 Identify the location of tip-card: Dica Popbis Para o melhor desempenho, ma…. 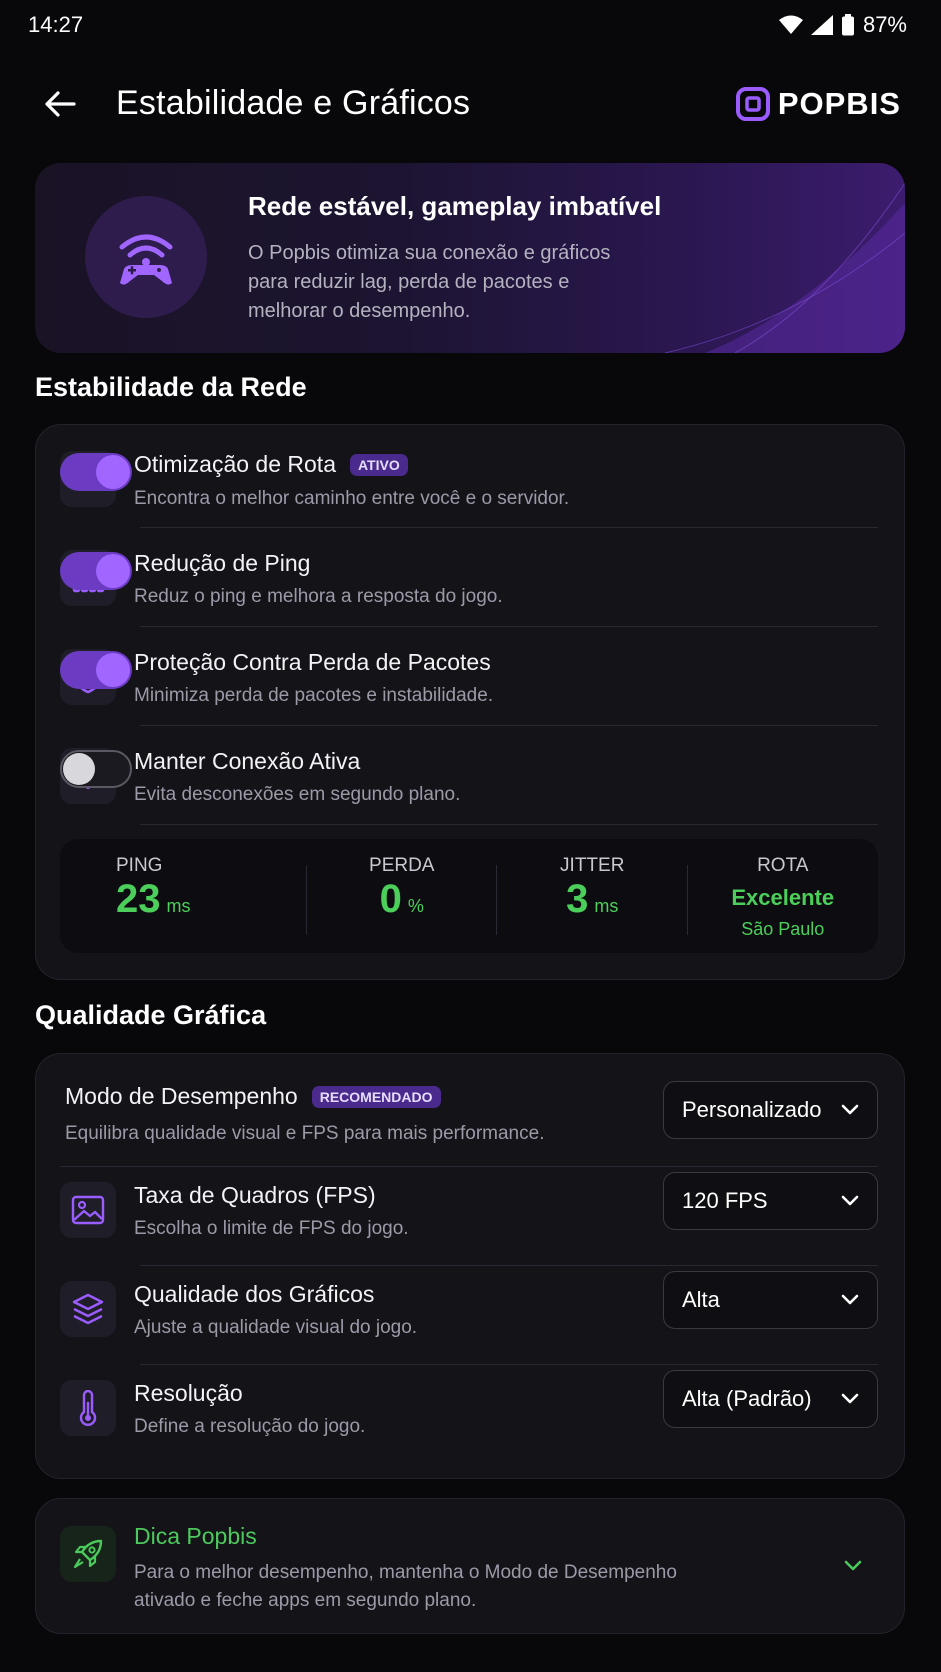
(470, 1566).